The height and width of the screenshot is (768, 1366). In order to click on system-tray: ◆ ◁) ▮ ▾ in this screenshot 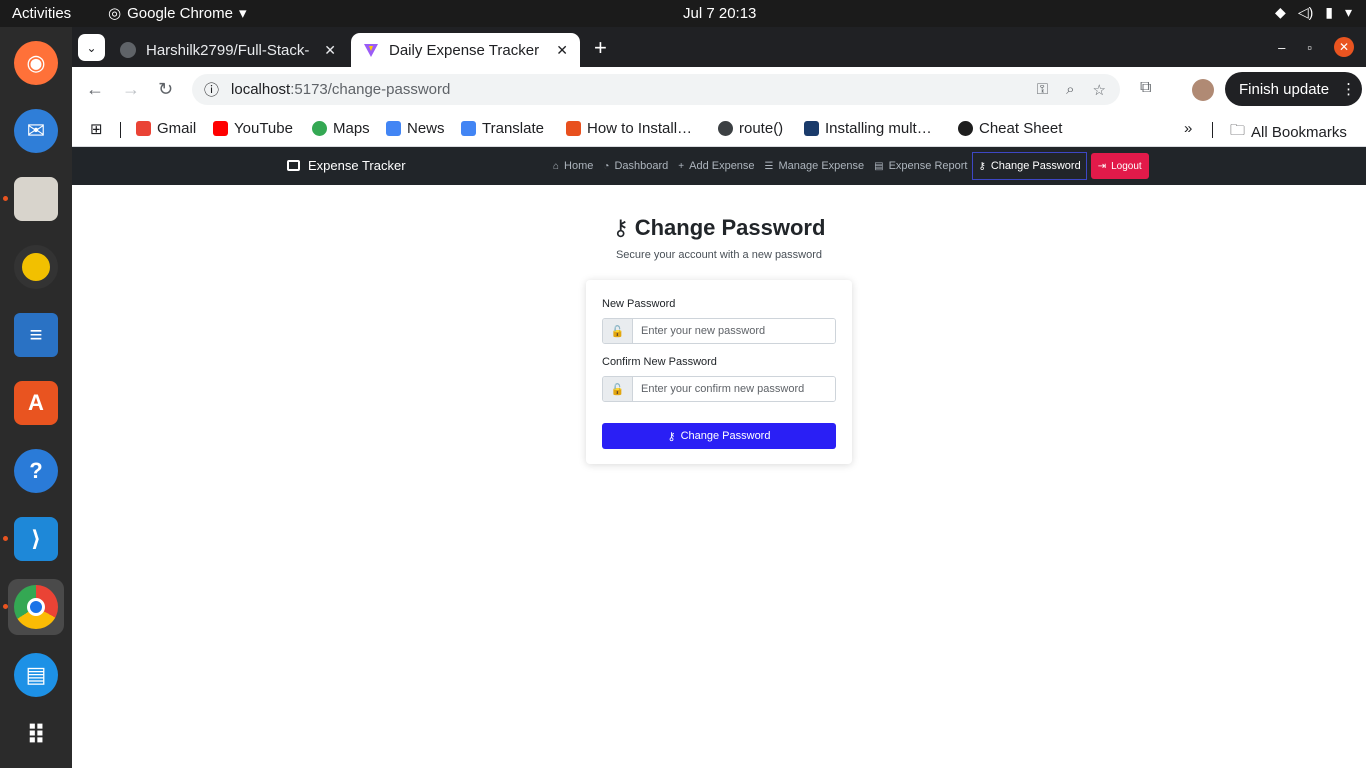, I will do `click(1313, 12)`.